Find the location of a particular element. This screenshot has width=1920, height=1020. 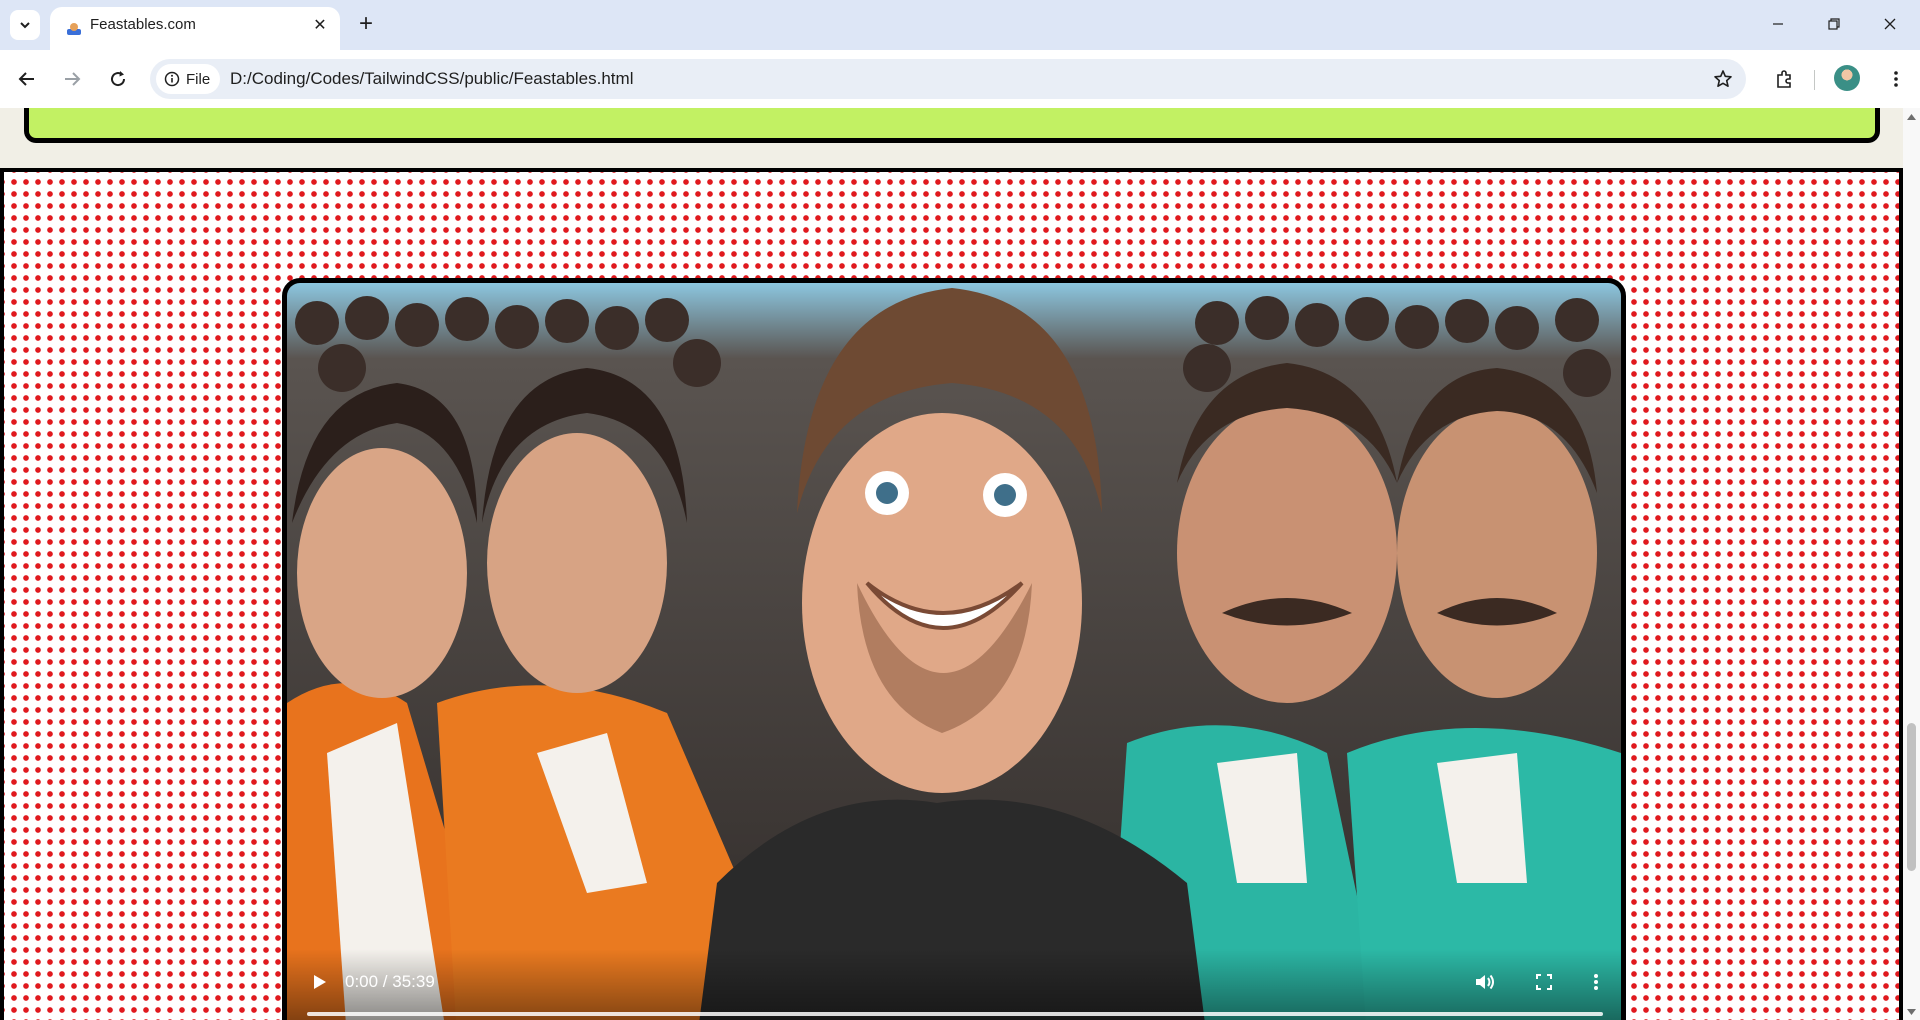

scrollbar-thumb is located at coordinates (1911, 797).